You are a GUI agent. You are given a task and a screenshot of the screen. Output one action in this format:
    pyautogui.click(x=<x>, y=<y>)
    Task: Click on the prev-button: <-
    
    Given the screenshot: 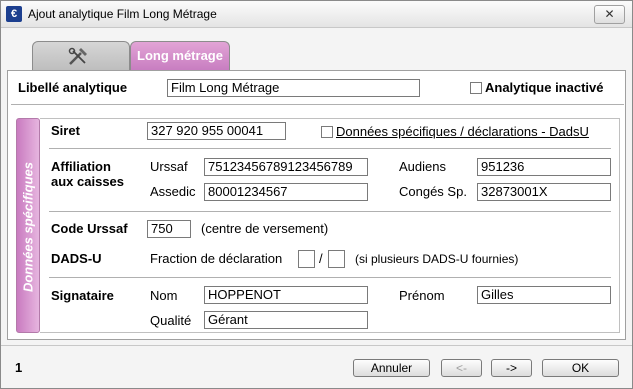 What is the action you would take?
    pyautogui.click(x=461, y=368)
    